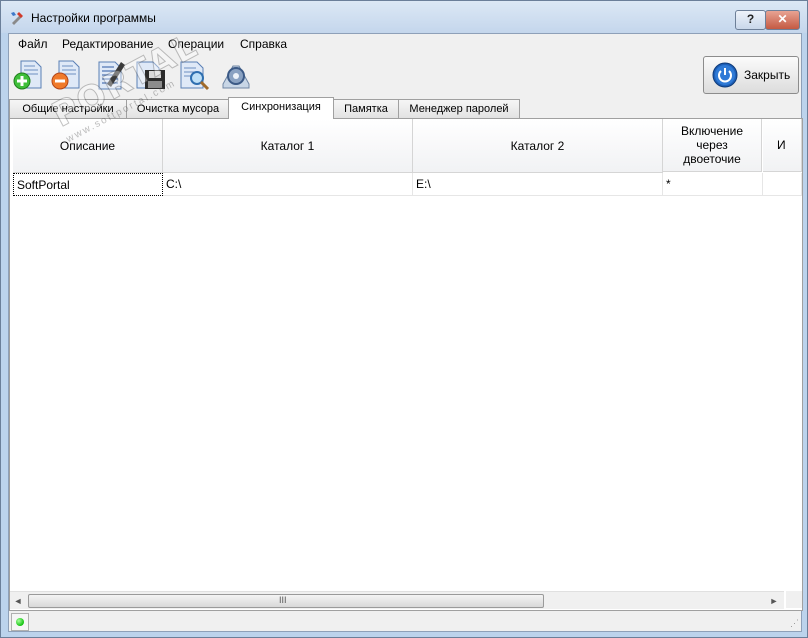 The height and width of the screenshot is (638, 808). I want to click on tab-password-manager: Менеджер паролей, so click(459, 108).